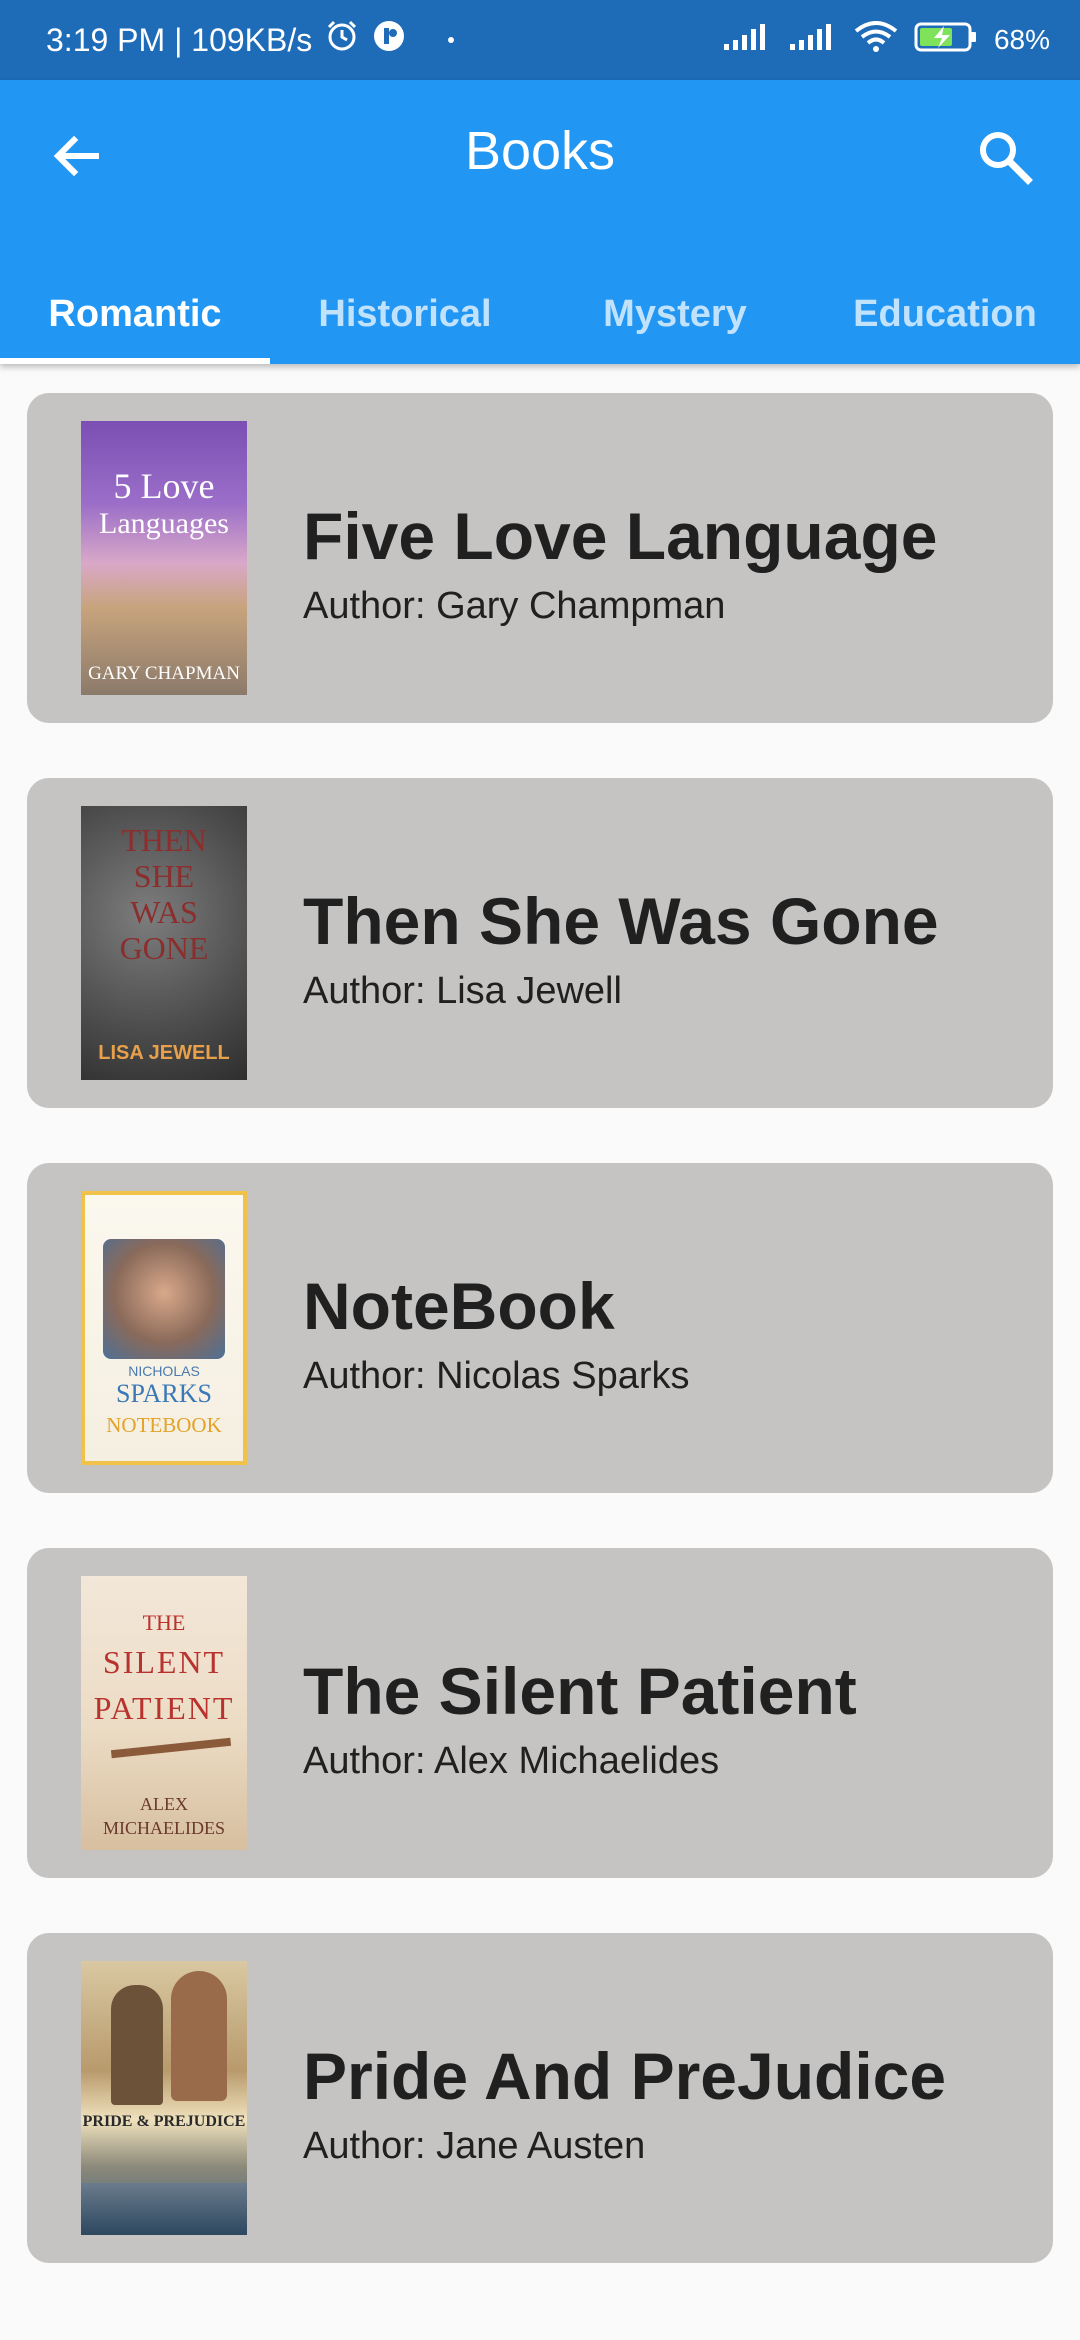  Describe the element at coordinates (164, 673) in the screenshot. I see `cover-text: GARY CHAPMAN` at that location.